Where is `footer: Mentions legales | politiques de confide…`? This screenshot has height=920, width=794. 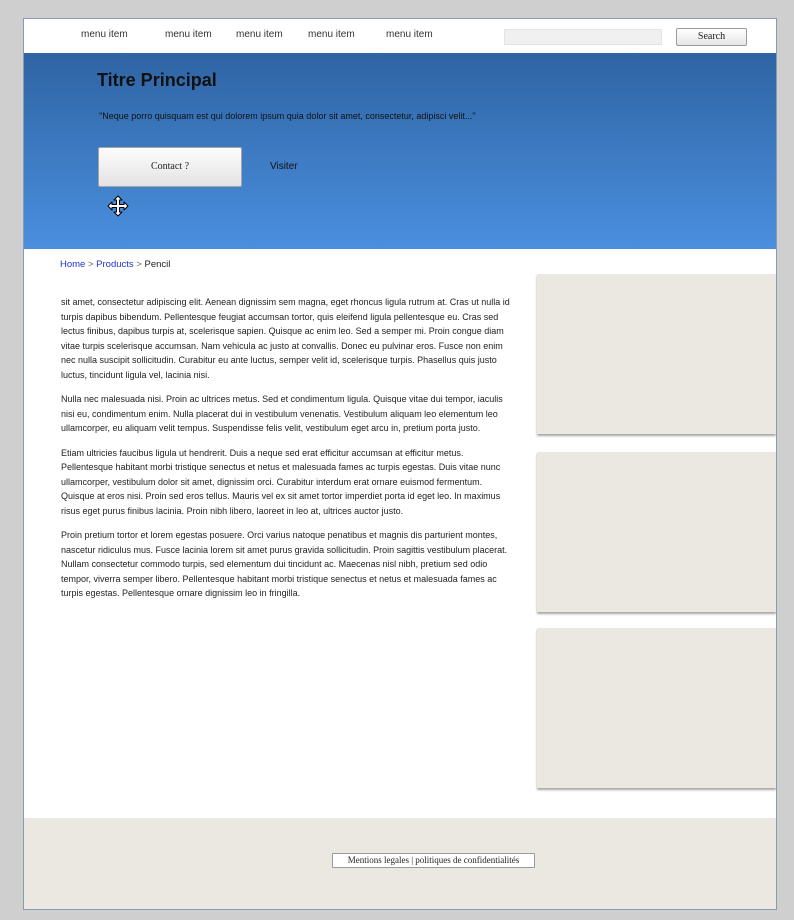
footer: Mentions legales | politiques de confide… is located at coordinates (400, 863).